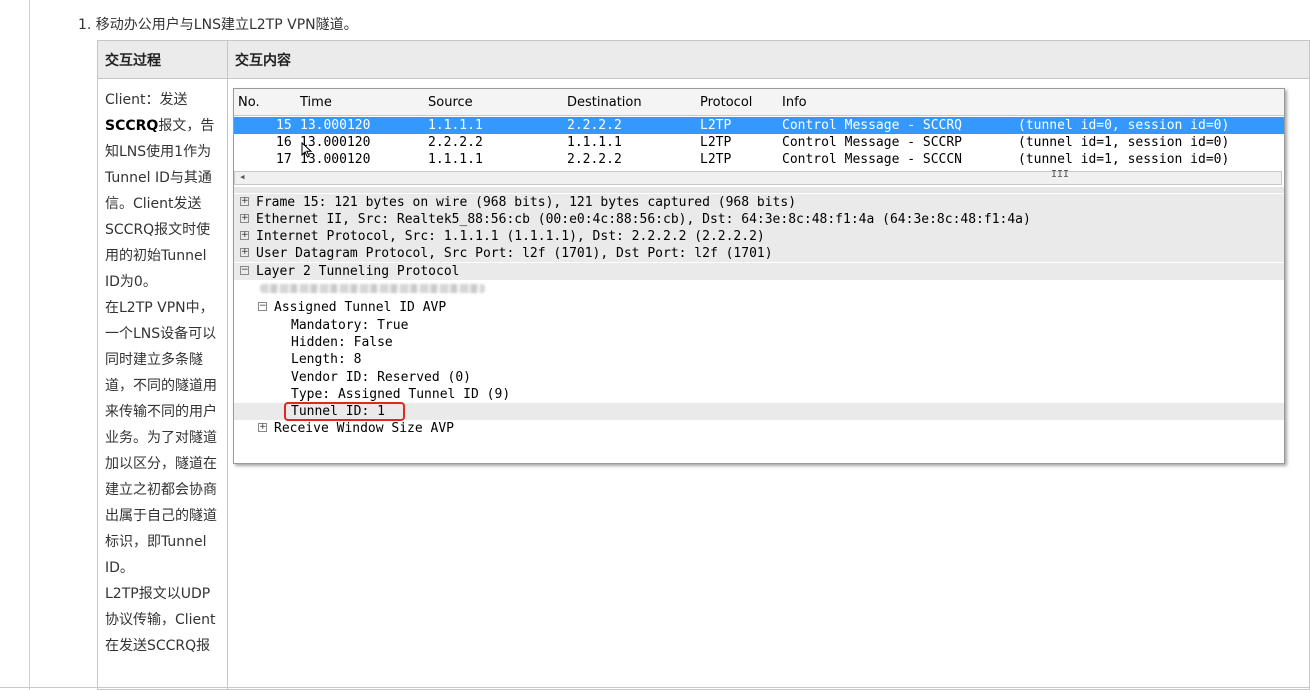 The height and width of the screenshot is (690, 1310). Describe the element at coordinates (344, 411) in the screenshot. I see `tunnel-id-highlight-box` at that location.